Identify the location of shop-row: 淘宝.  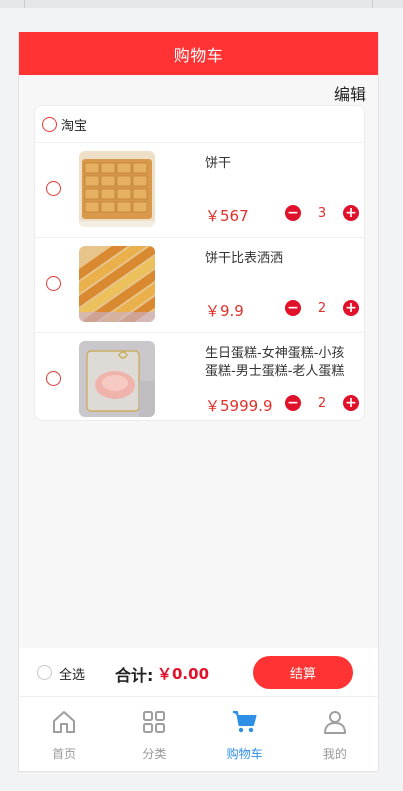
(199, 124).